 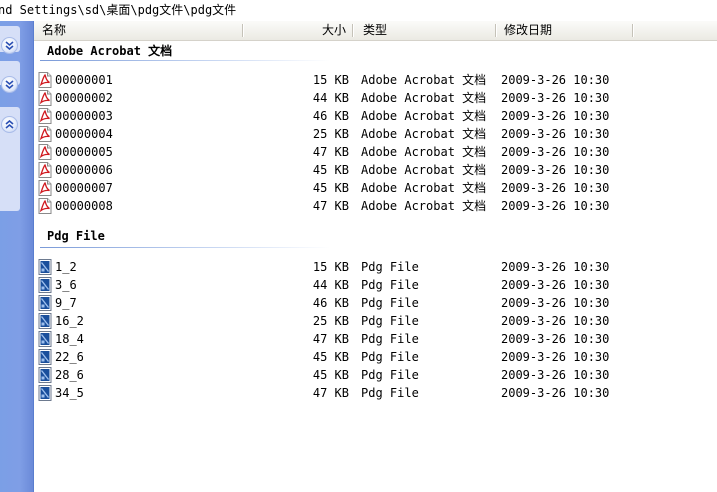 What do you see at coordinates (84, 80) in the screenshot?
I see `file-name: 00000001` at bounding box center [84, 80].